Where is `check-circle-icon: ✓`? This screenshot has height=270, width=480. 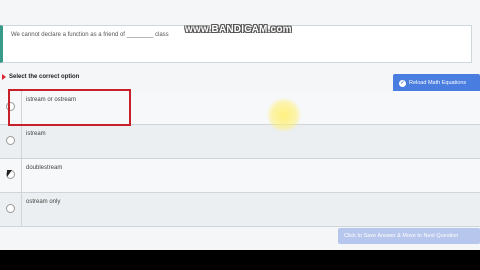
check-circle-icon: ✓ is located at coordinates (402, 83).